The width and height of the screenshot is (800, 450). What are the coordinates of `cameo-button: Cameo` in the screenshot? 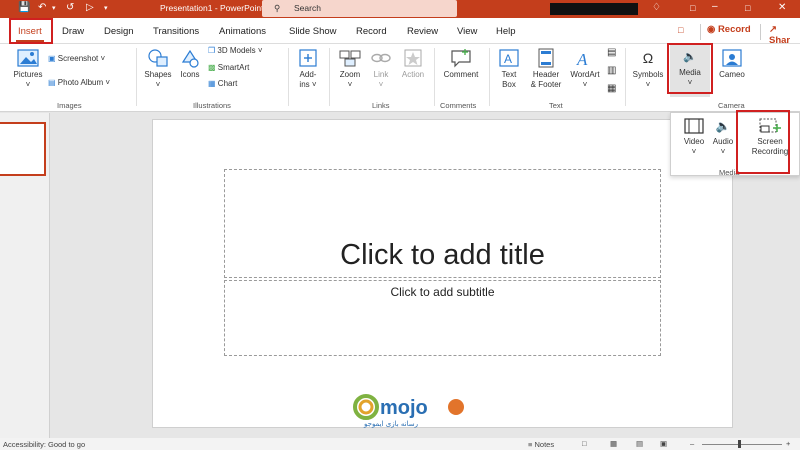 It's located at (732, 64).